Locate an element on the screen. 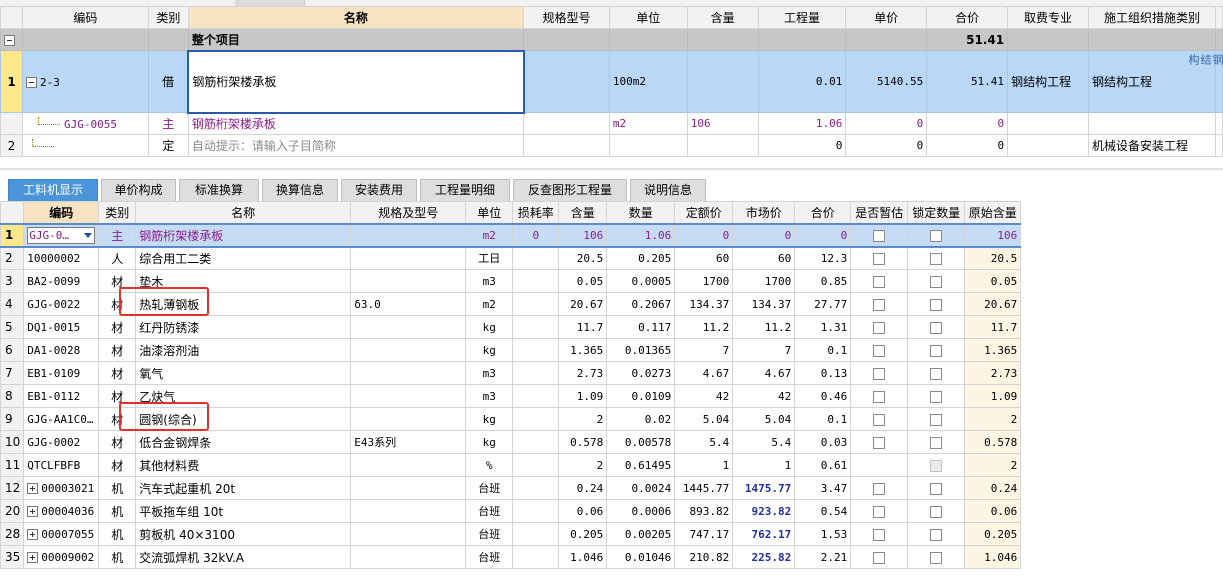  resource-loss-rate: 0 is located at coordinates (536, 235).